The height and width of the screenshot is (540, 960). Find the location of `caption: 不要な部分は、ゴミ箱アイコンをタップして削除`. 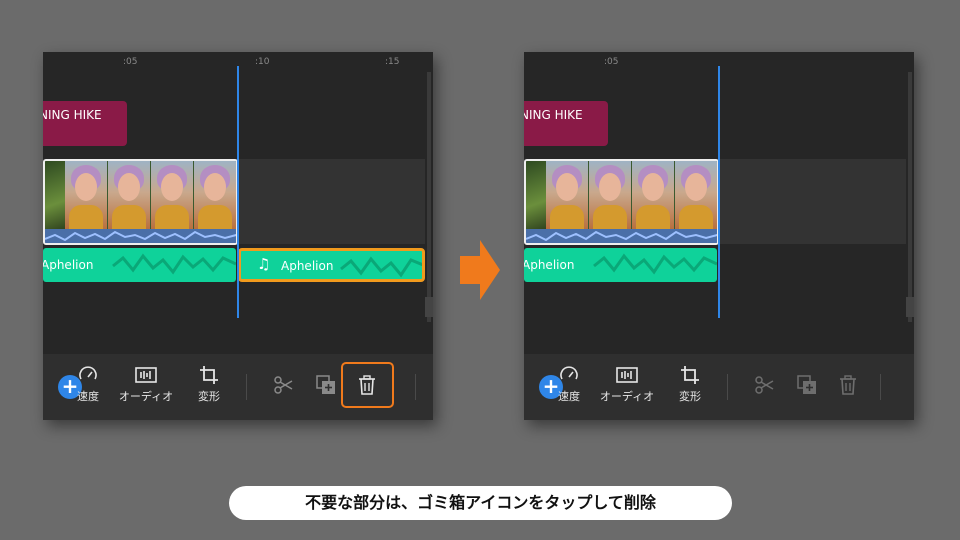

caption: 不要な部分は、ゴミ箱アイコンをタップして削除 is located at coordinates (480, 503).